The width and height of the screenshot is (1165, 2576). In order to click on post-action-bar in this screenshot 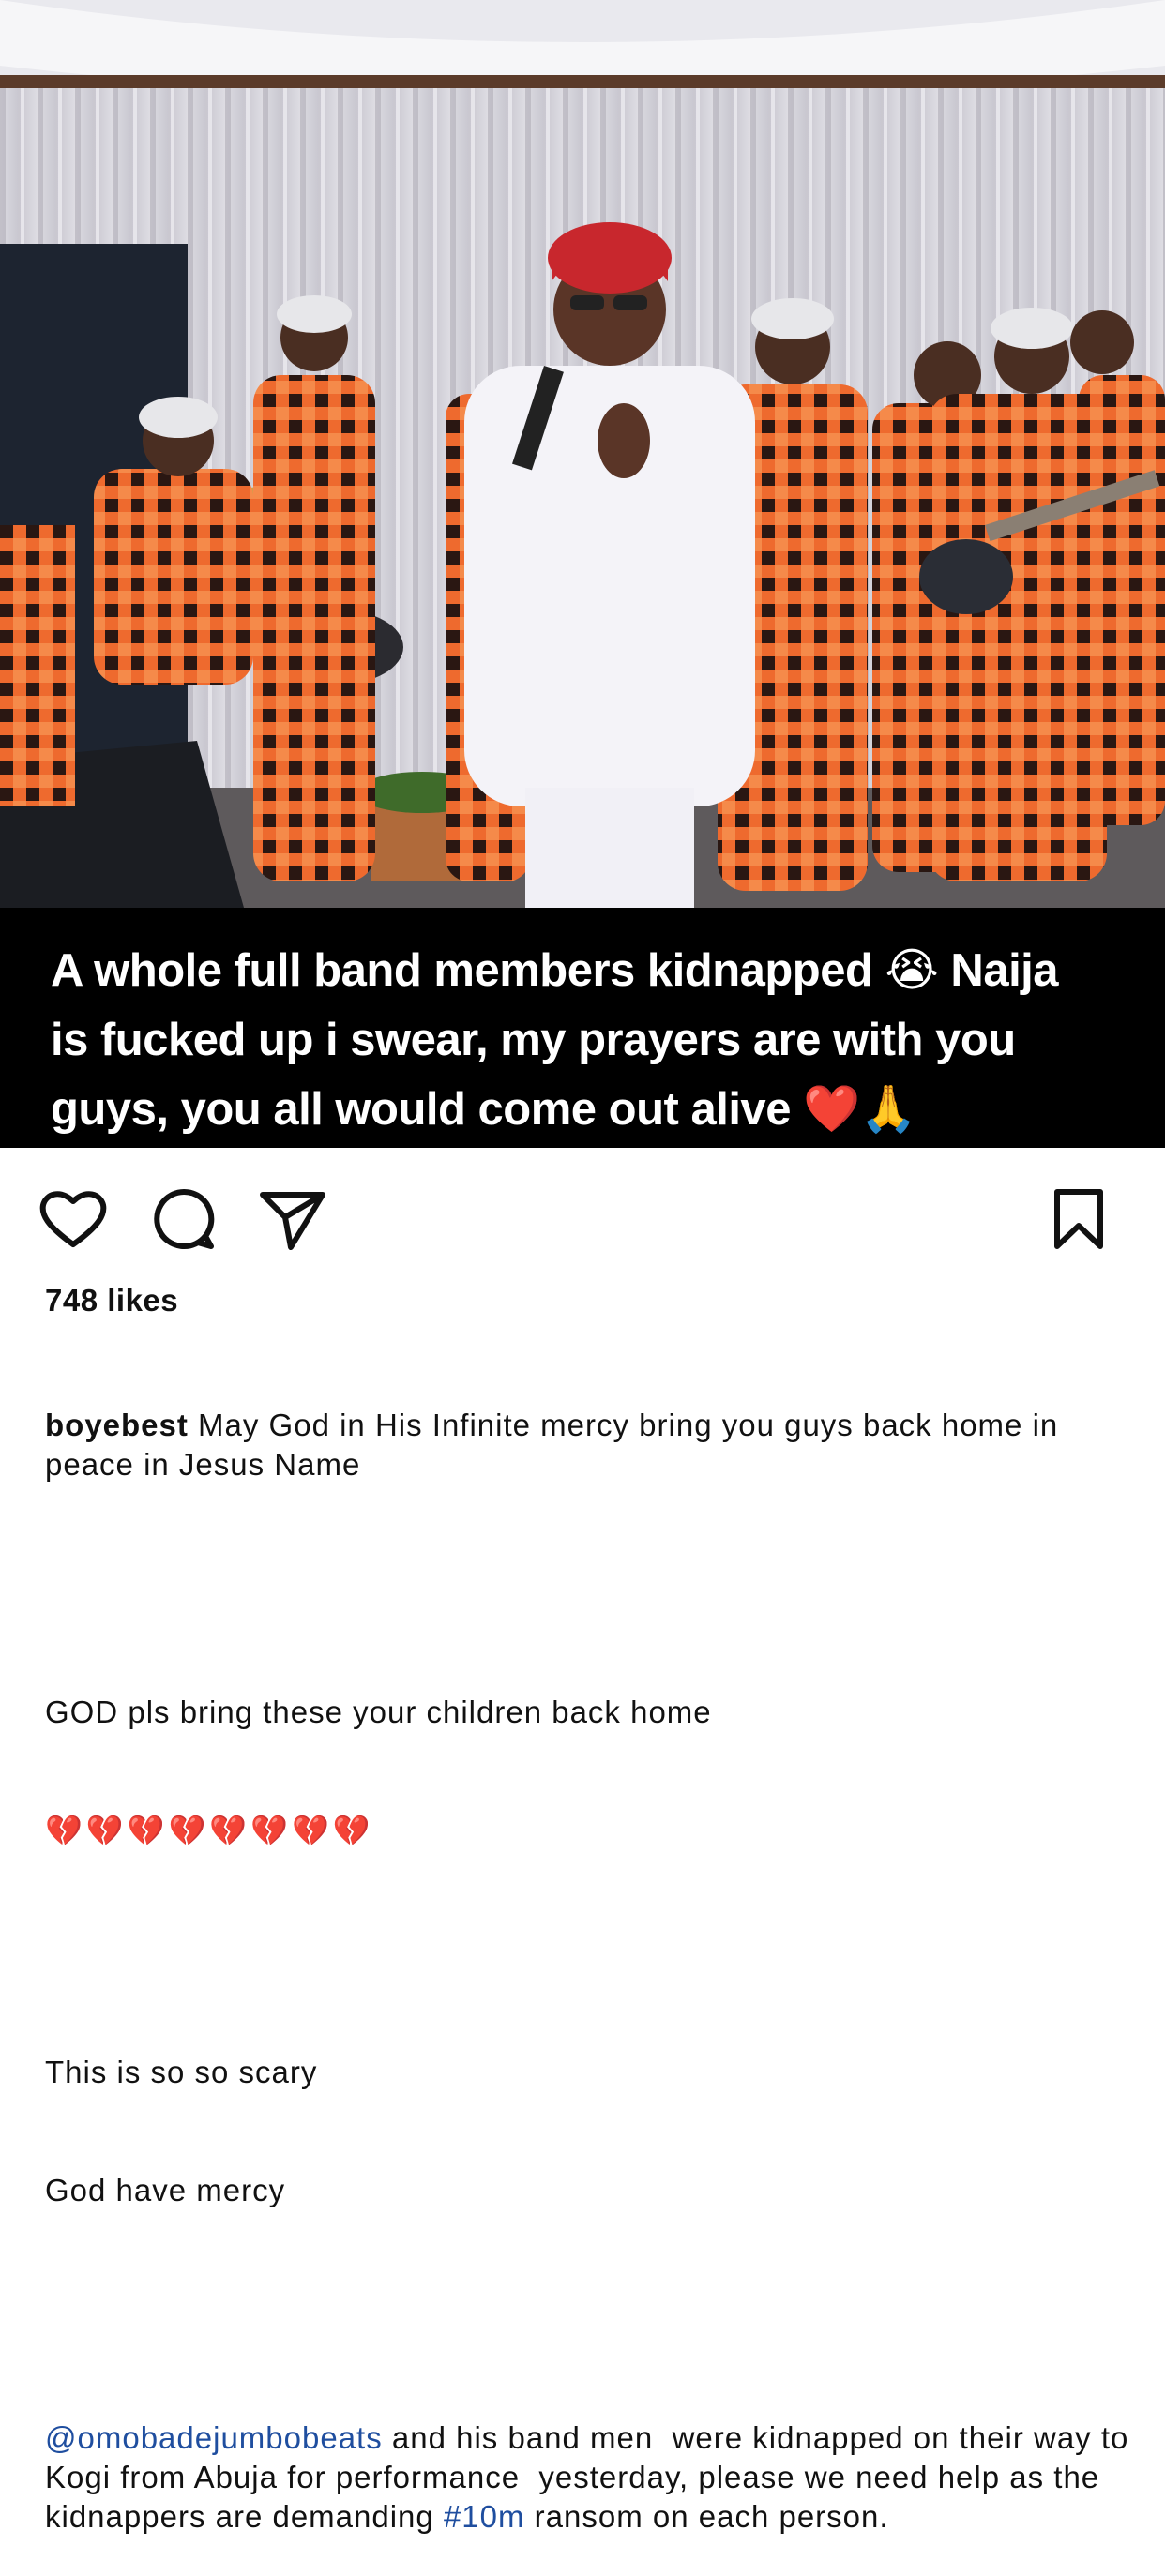, I will do `click(582, 1216)`.